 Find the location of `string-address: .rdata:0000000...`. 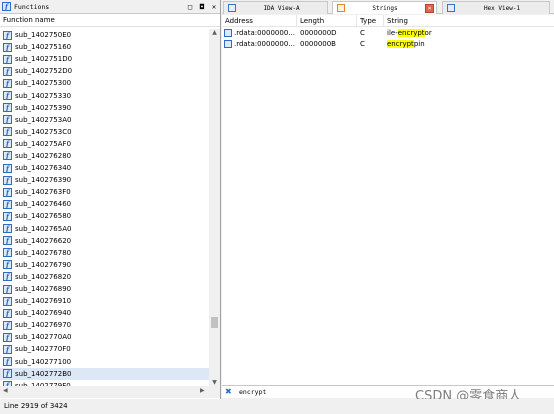

string-address: .rdata:0000000... is located at coordinates (264, 32).